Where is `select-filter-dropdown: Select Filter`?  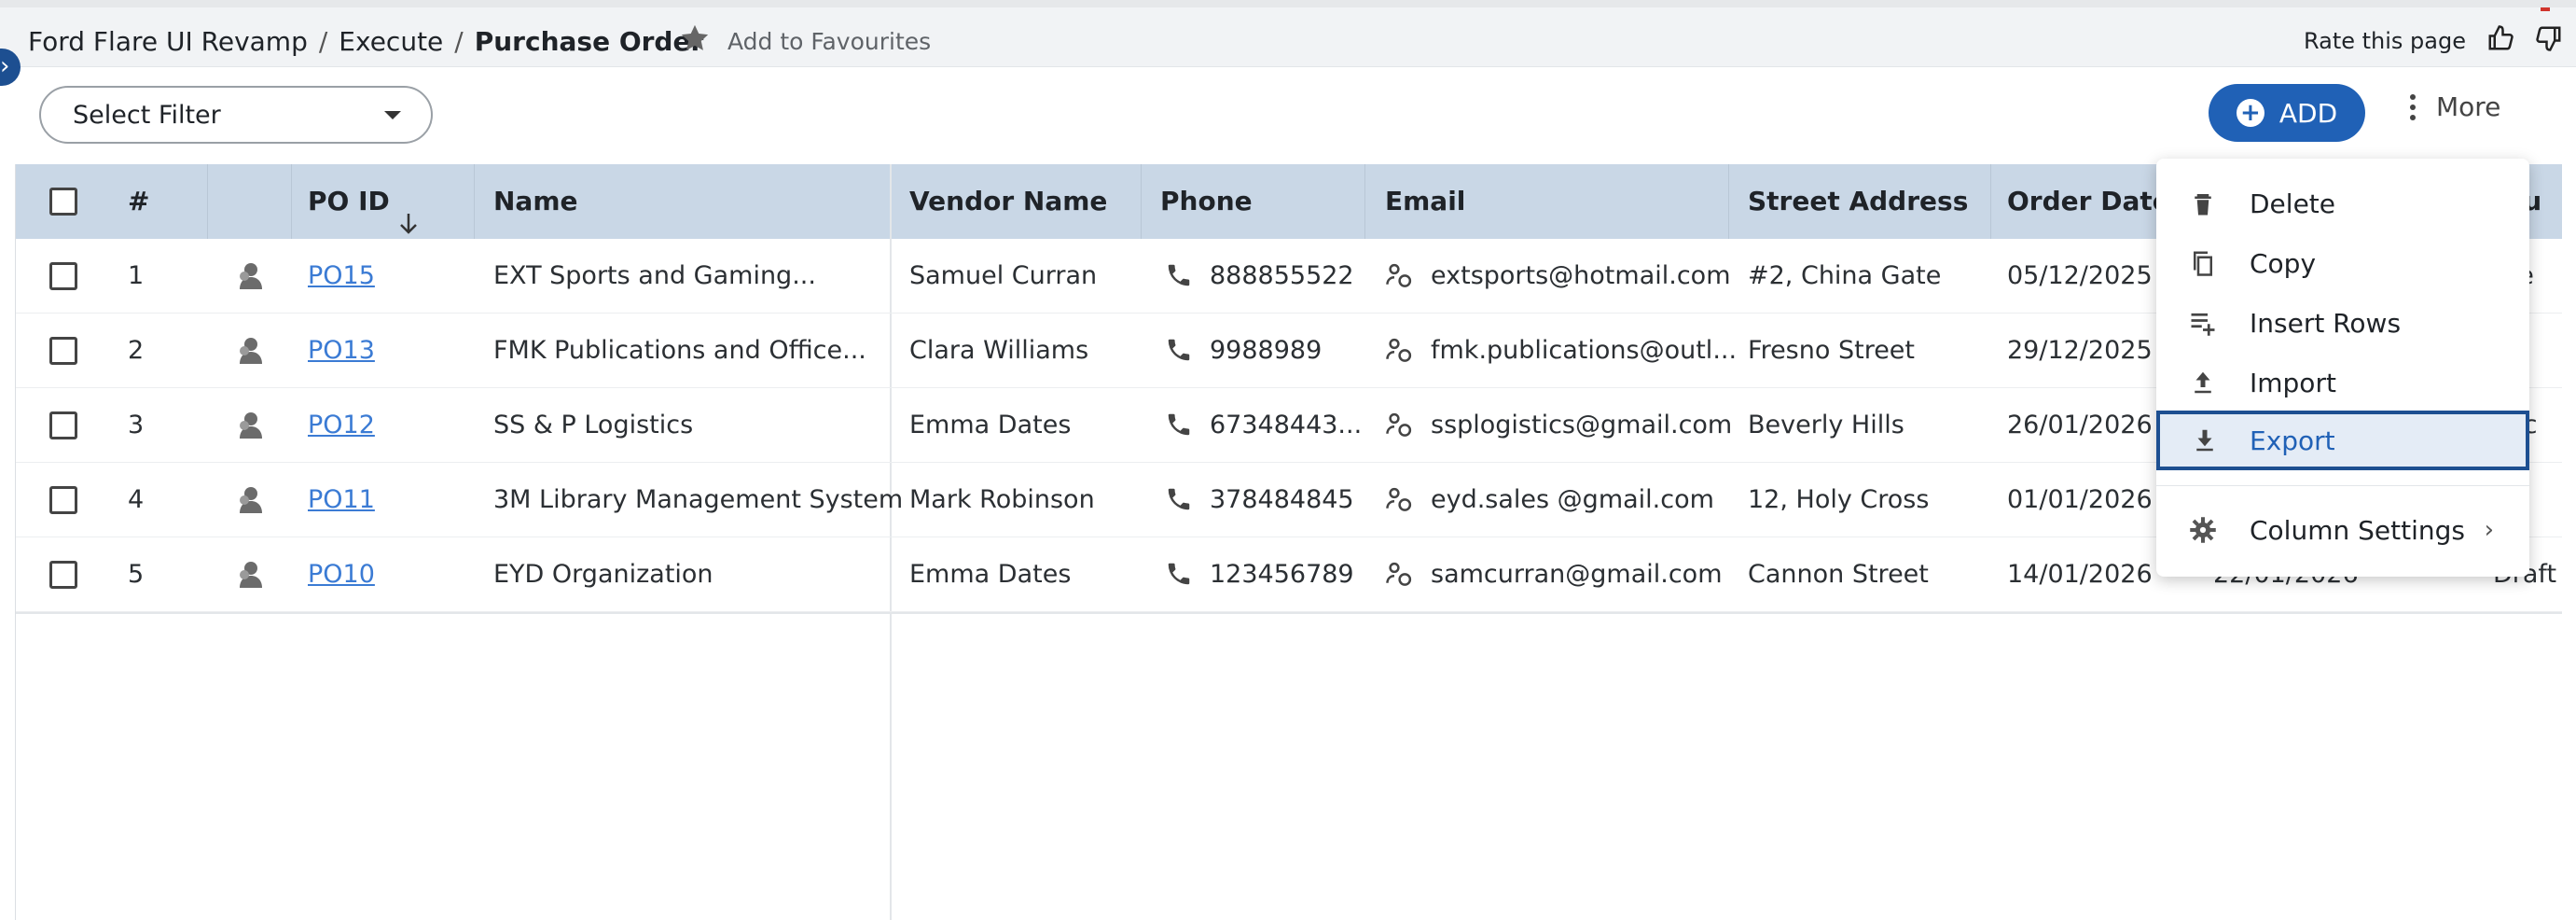 select-filter-dropdown: Select Filter is located at coordinates (236, 115).